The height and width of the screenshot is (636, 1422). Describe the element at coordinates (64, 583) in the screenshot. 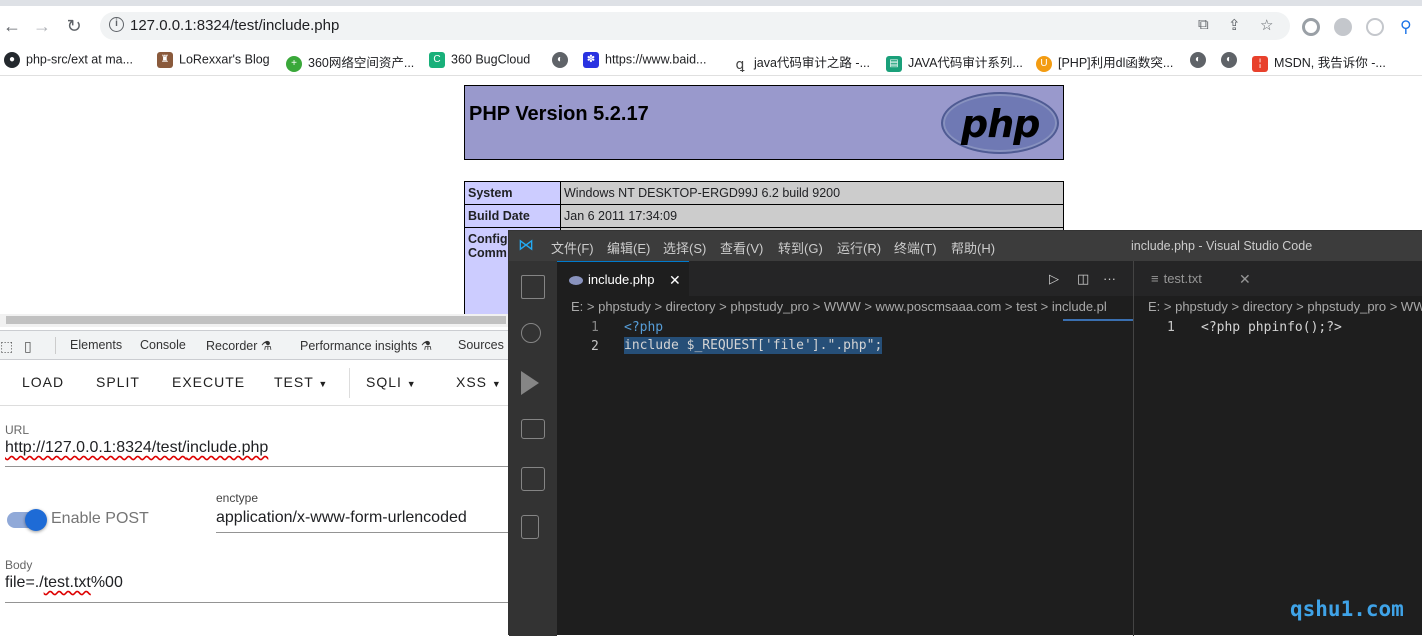

I see `body-field: file=./test.txt%00` at that location.